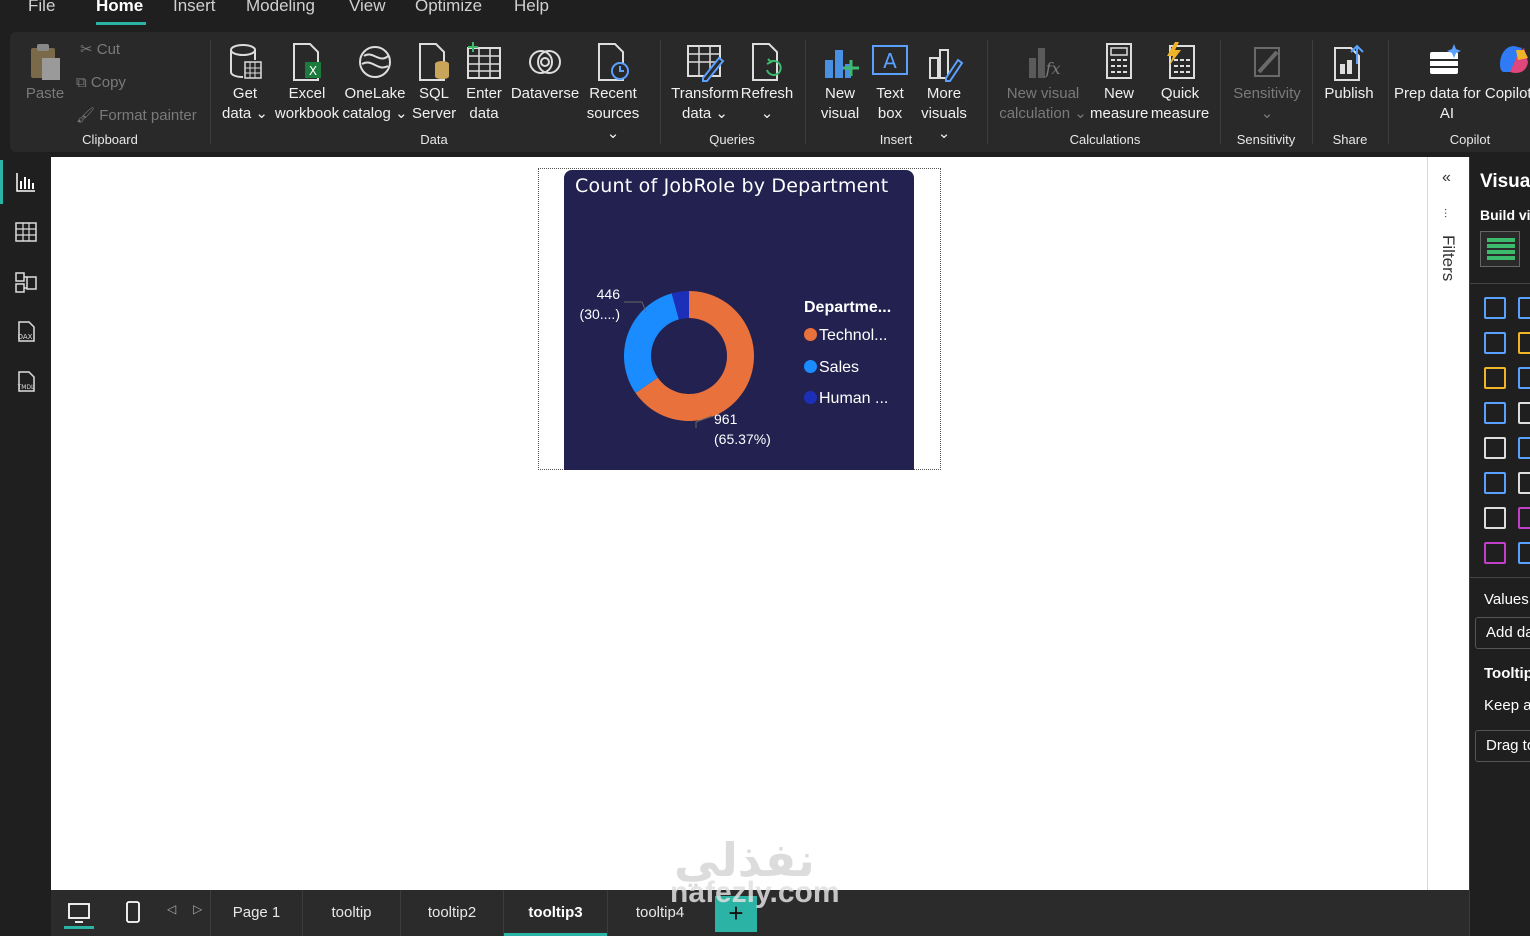 The width and height of the screenshot is (1530, 936). I want to click on copilot-icon, so click(1513, 60).